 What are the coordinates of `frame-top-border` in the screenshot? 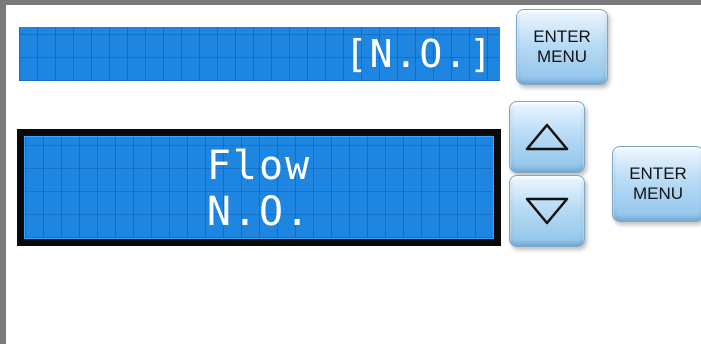 It's located at (350, 2).